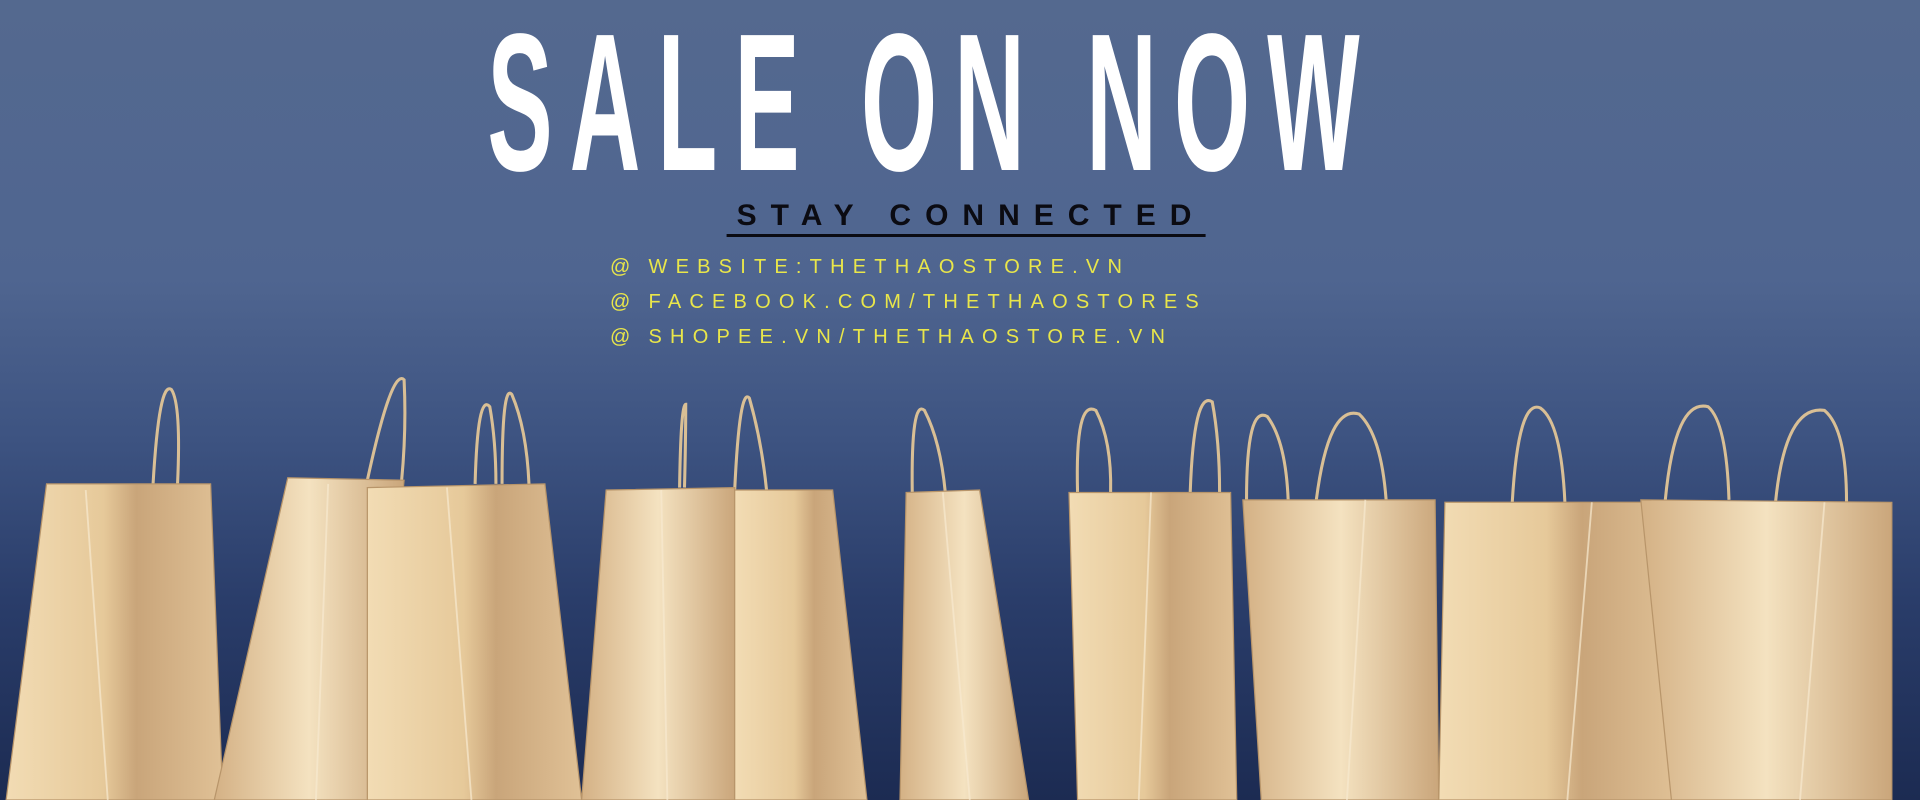  What do you see at coordinates (911, 337) in the screenshot?
I see `shopee-link-text: SHOPEE.VN/THETHAOSTORE.VN` at bounding box center [911, 337].